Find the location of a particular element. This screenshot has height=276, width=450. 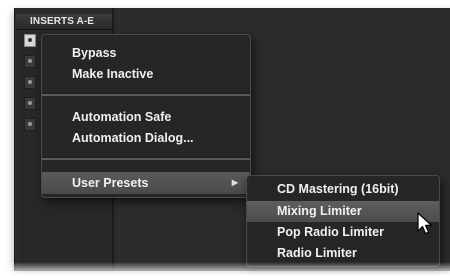

preset-cd-mastering: CD Mastering (16bit) is located at coordinates (343, 189).